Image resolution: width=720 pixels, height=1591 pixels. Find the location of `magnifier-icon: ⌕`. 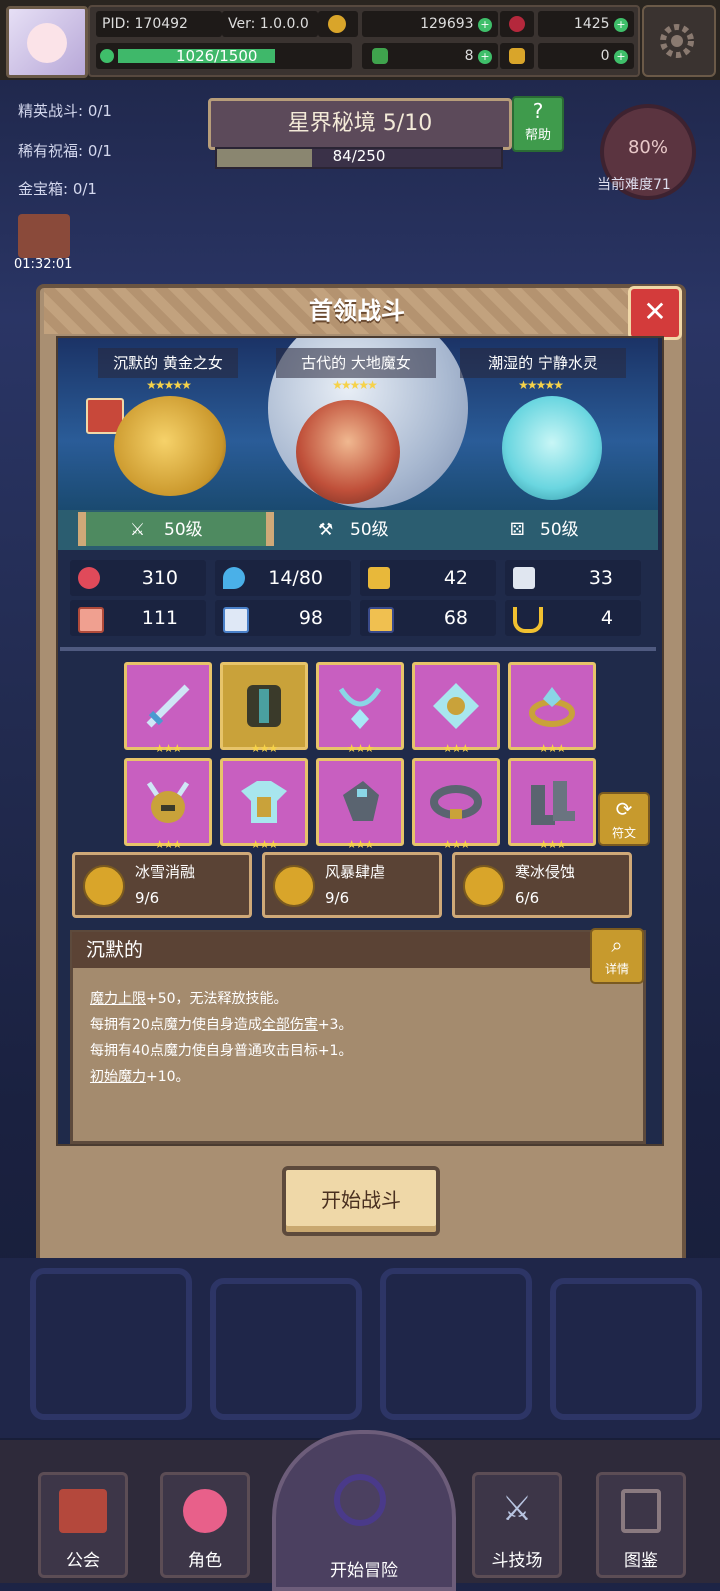

magnifier-icon: ⌕ is located at coordinates (617, 945).